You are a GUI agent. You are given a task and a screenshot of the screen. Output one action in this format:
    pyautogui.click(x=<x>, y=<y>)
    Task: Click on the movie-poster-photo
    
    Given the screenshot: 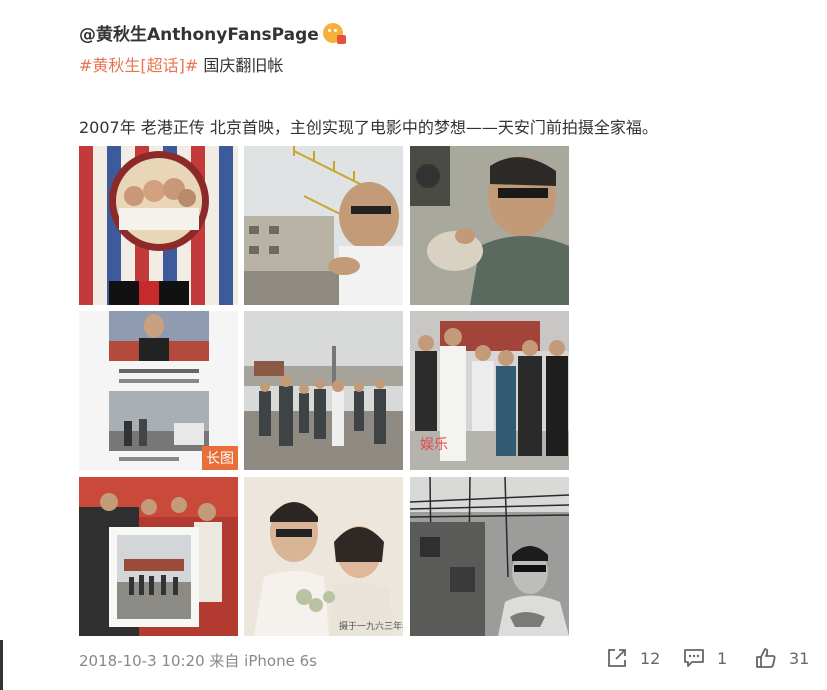 What is the action you would take?
    pyautogui.click(x=158, y=225)
    